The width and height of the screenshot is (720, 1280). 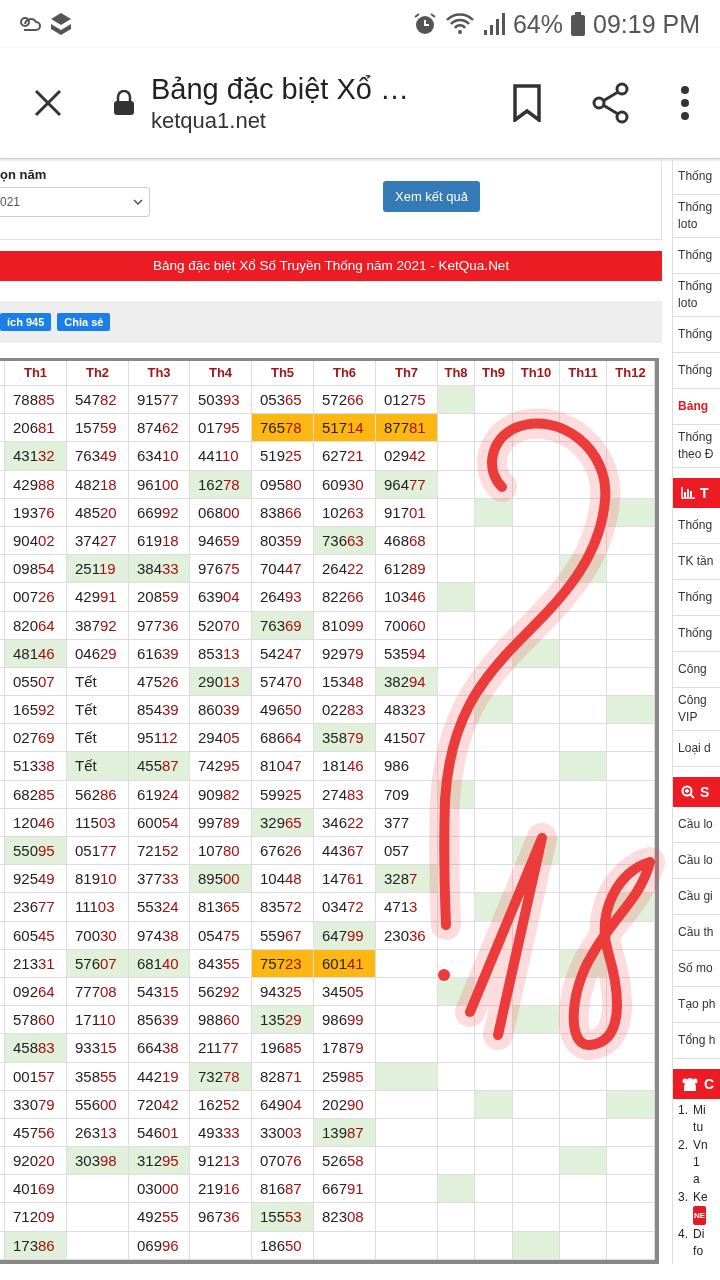 What do you see at coordinates (221, 597) in the screenshot?
I see `table-cell: 63904` at bounding box center [221, 597].